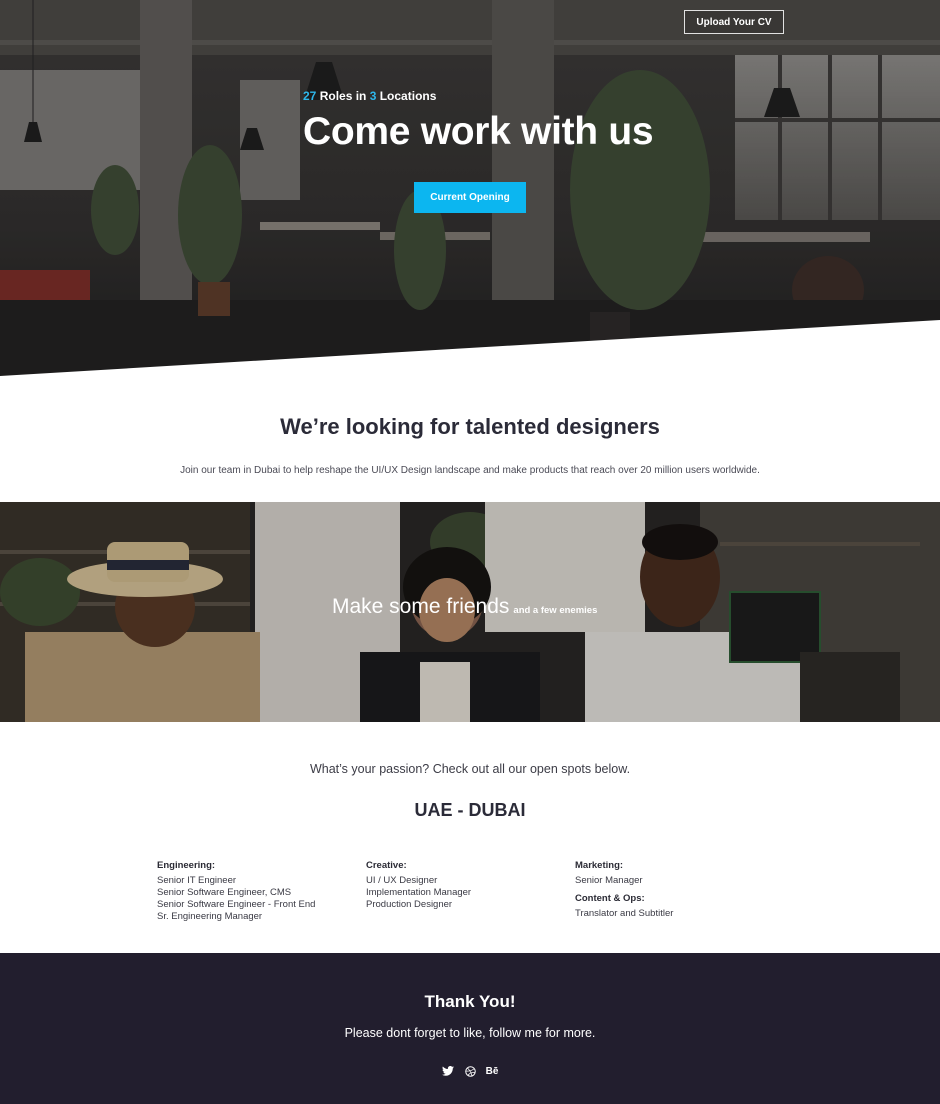 This screenshot has width=940, height=1104. I want to click on friends-heading: Make some friends and a few enemies, so click(464, 607).